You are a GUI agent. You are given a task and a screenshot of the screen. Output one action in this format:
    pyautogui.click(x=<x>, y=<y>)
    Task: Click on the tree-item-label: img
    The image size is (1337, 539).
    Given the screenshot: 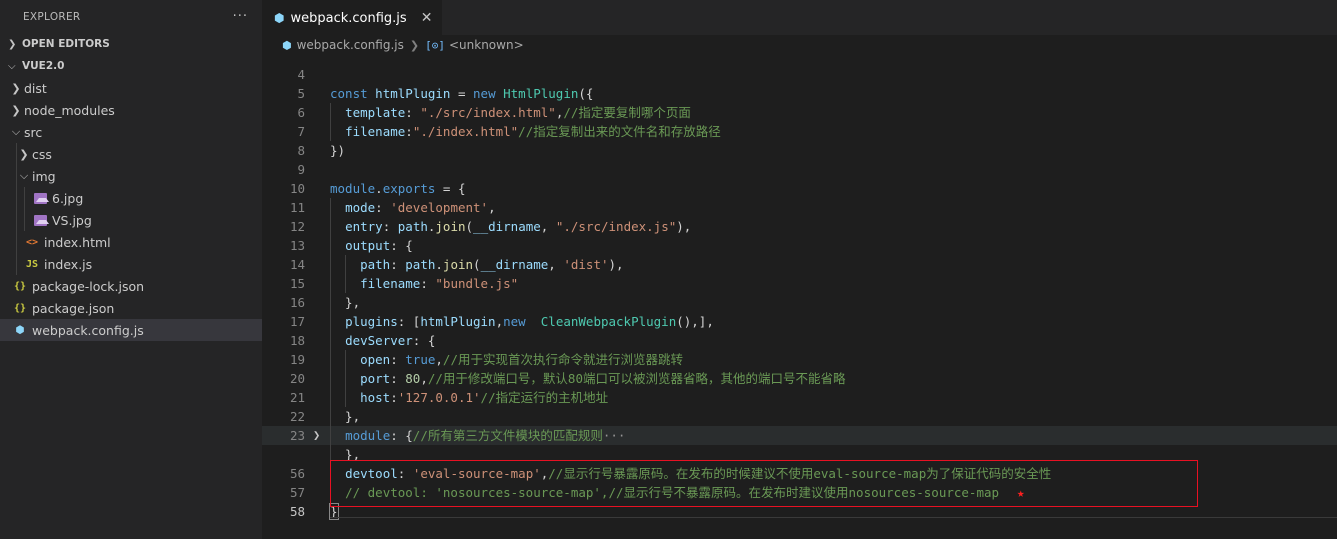 What is the action you would take?
    pyautogui.click(x=44, y=176)
    